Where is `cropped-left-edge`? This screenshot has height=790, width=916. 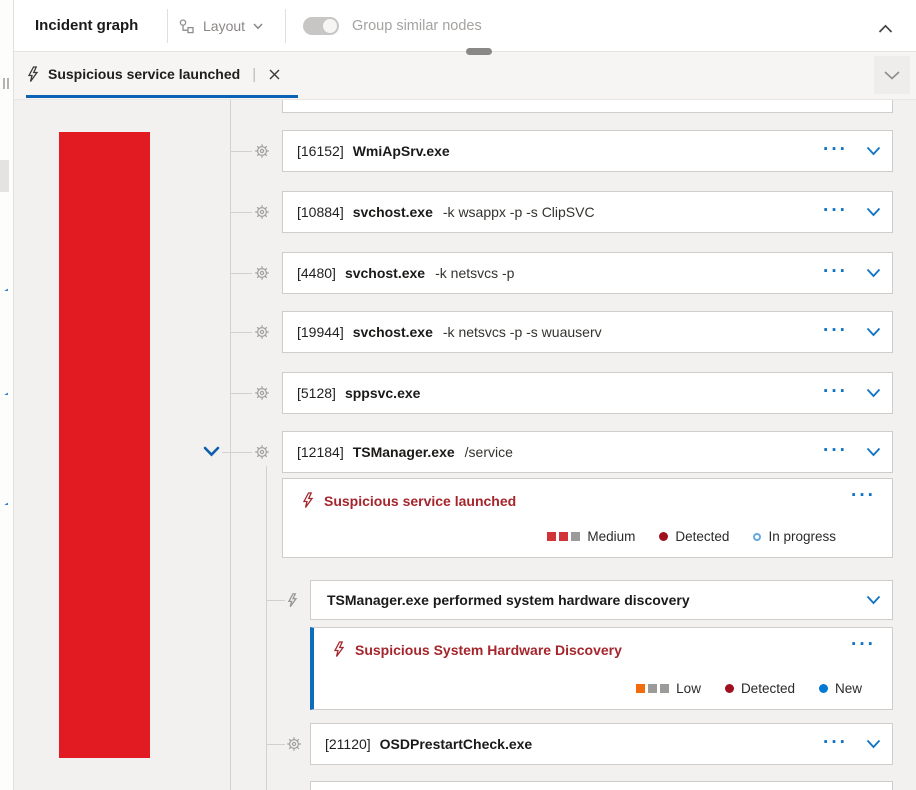
cropped-left-edge is located at coordinates (7, 395).